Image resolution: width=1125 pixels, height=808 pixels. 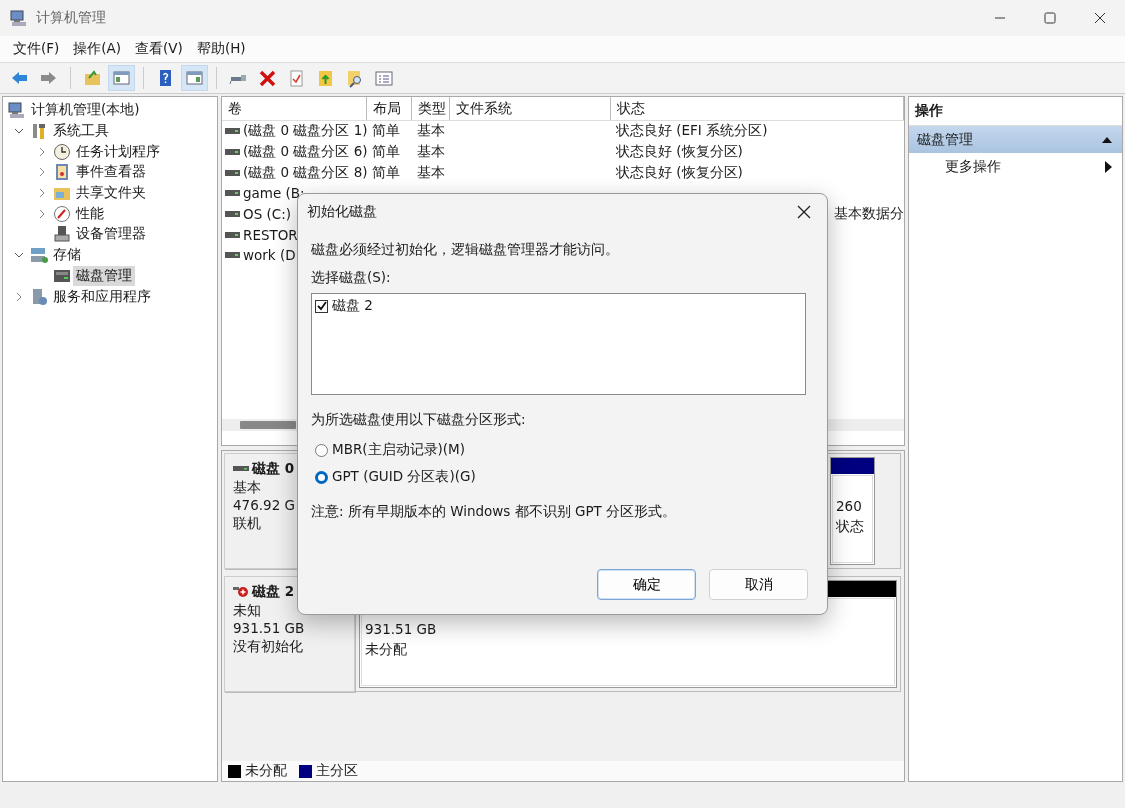 What do you see at coordinates (273, 592) in the screenshot?
I see `disk-name: 磁盘 2` at bounding box center [273, 592].